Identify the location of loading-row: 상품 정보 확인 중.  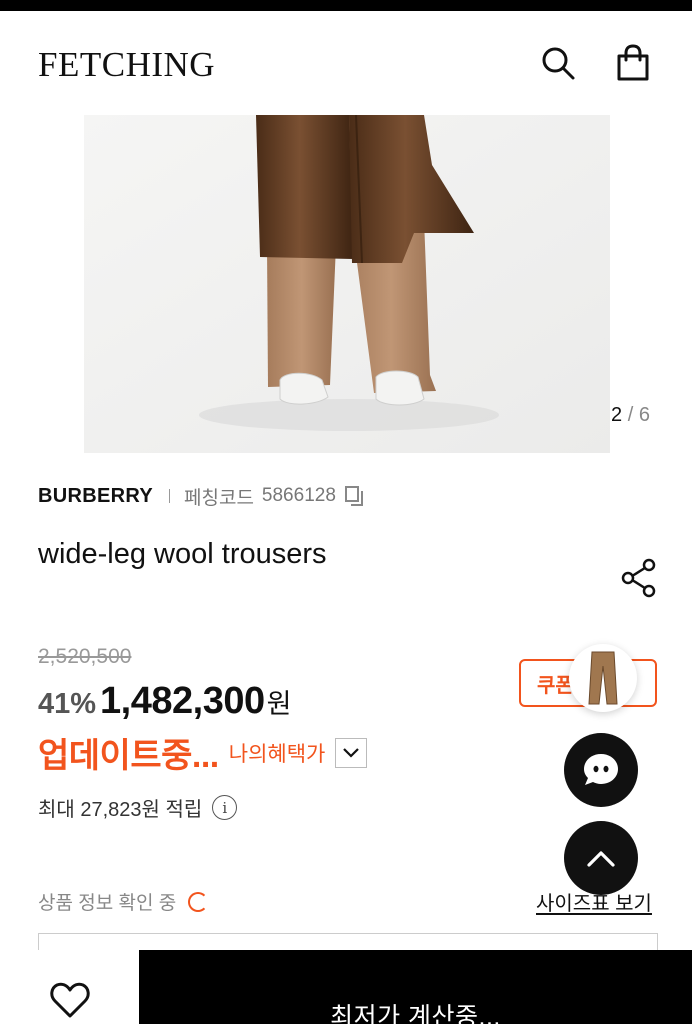
(123, 901).